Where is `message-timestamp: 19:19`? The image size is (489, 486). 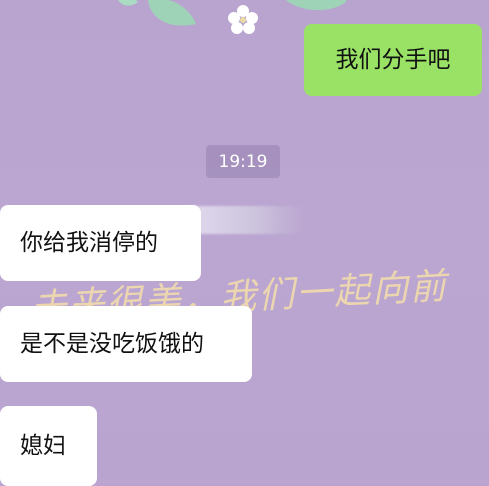
message-timestamp: 19:19 is located at coordinates (243, 161).